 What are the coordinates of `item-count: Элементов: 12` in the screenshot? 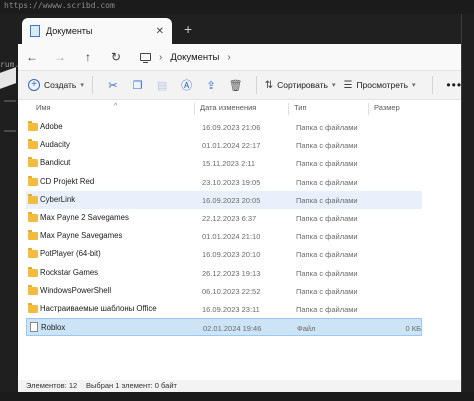 It's located at (52, 385).